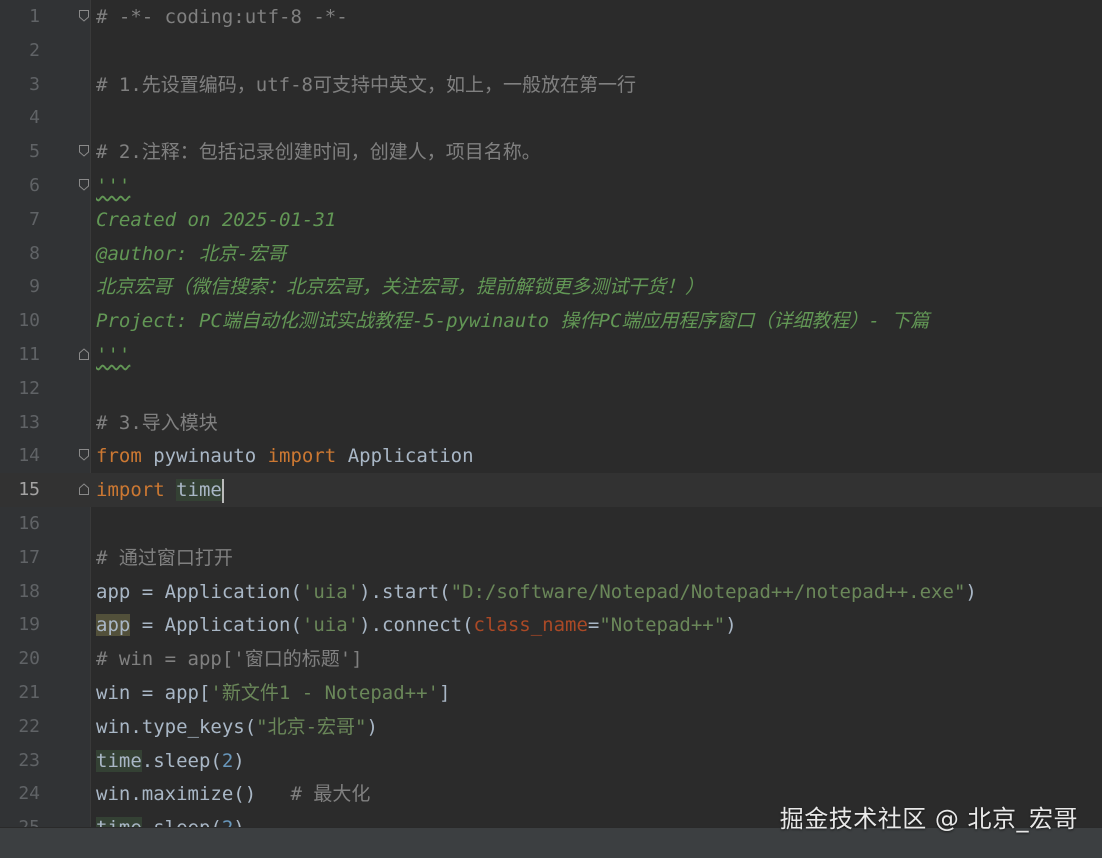  What do you see at coordinates (273, 693) in the screenshot?
I see `code-text: win = app['新文件1 - Notepad++']` at bounding box center [273, 693].